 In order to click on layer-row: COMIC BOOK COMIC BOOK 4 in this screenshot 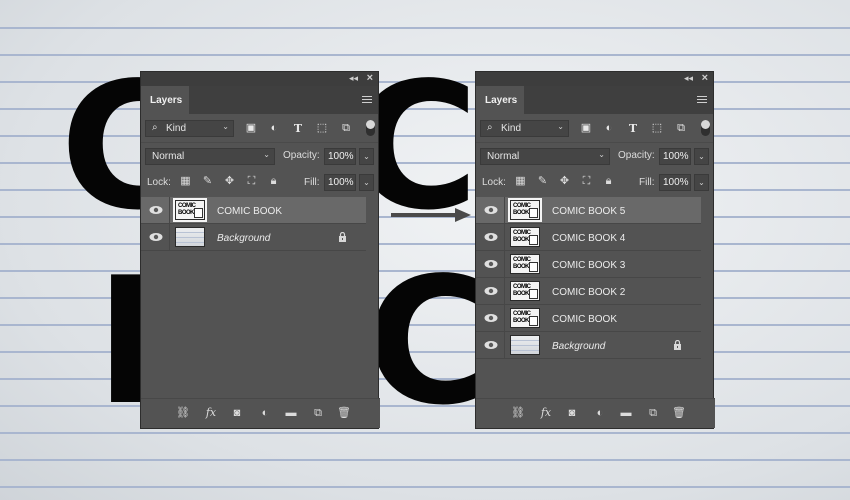, I will do `click(588, 237)`.